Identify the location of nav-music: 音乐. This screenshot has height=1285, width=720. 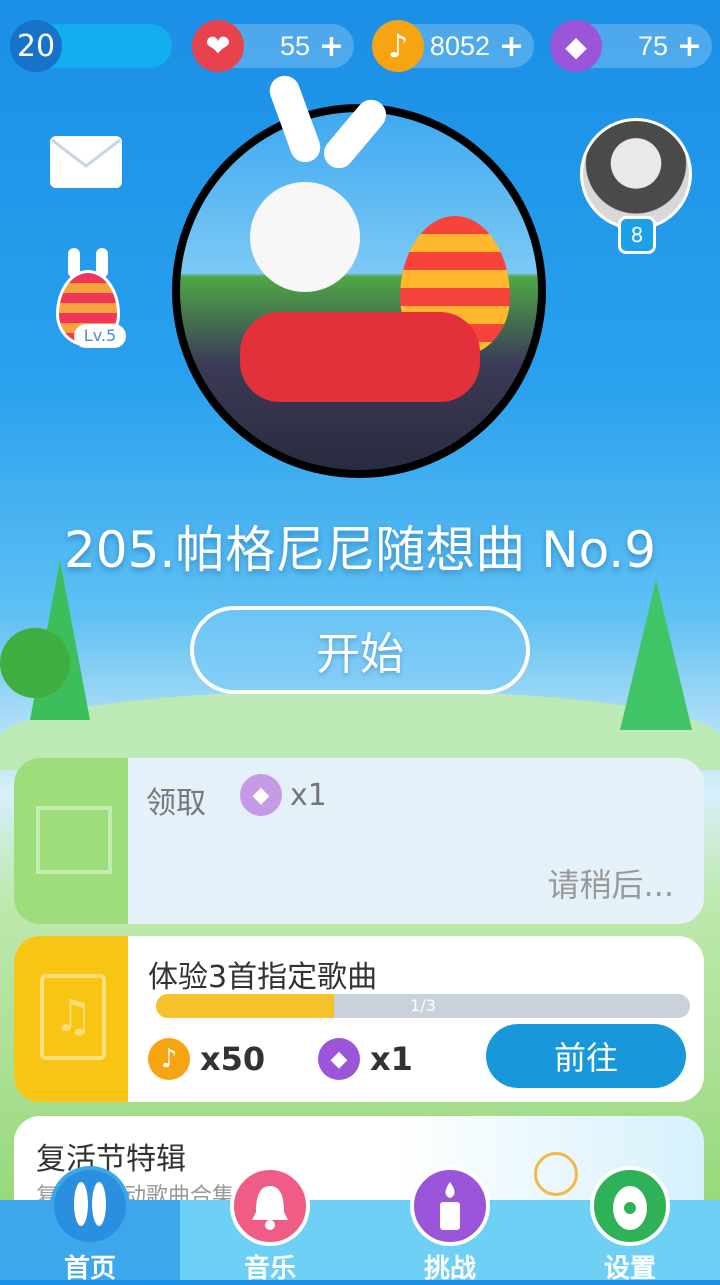
(270, 1225).